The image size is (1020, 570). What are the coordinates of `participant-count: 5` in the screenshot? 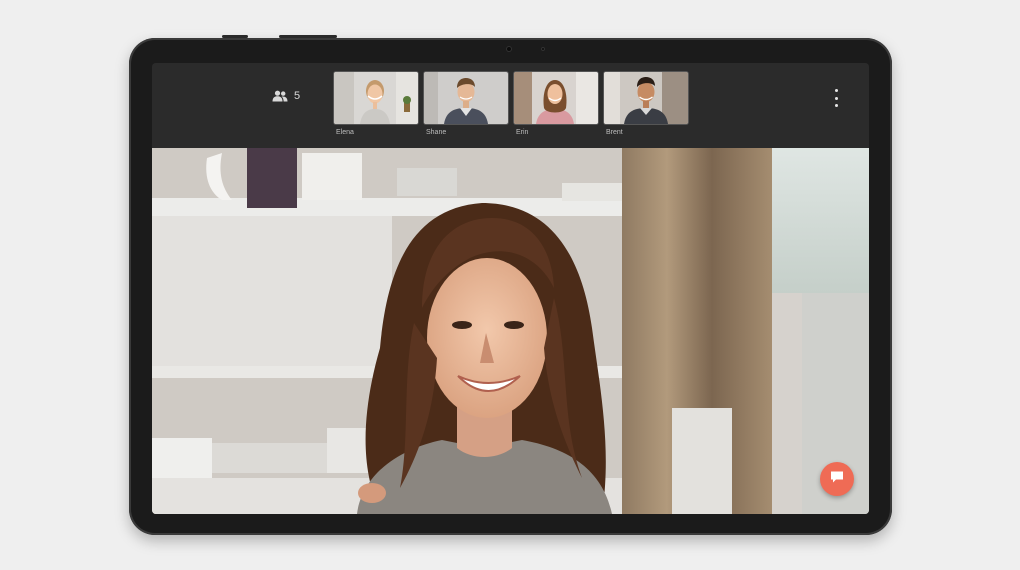 It's located at (297, 96).